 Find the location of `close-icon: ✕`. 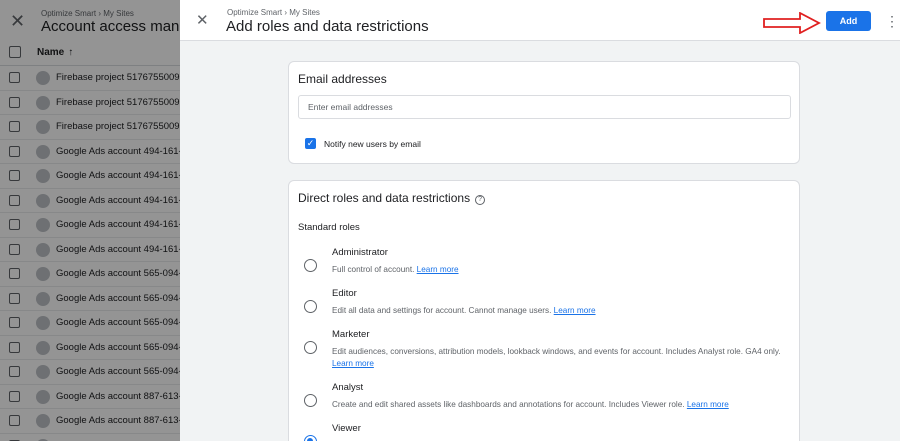

close-icon: ✕ is located at coordinates (202, 20).